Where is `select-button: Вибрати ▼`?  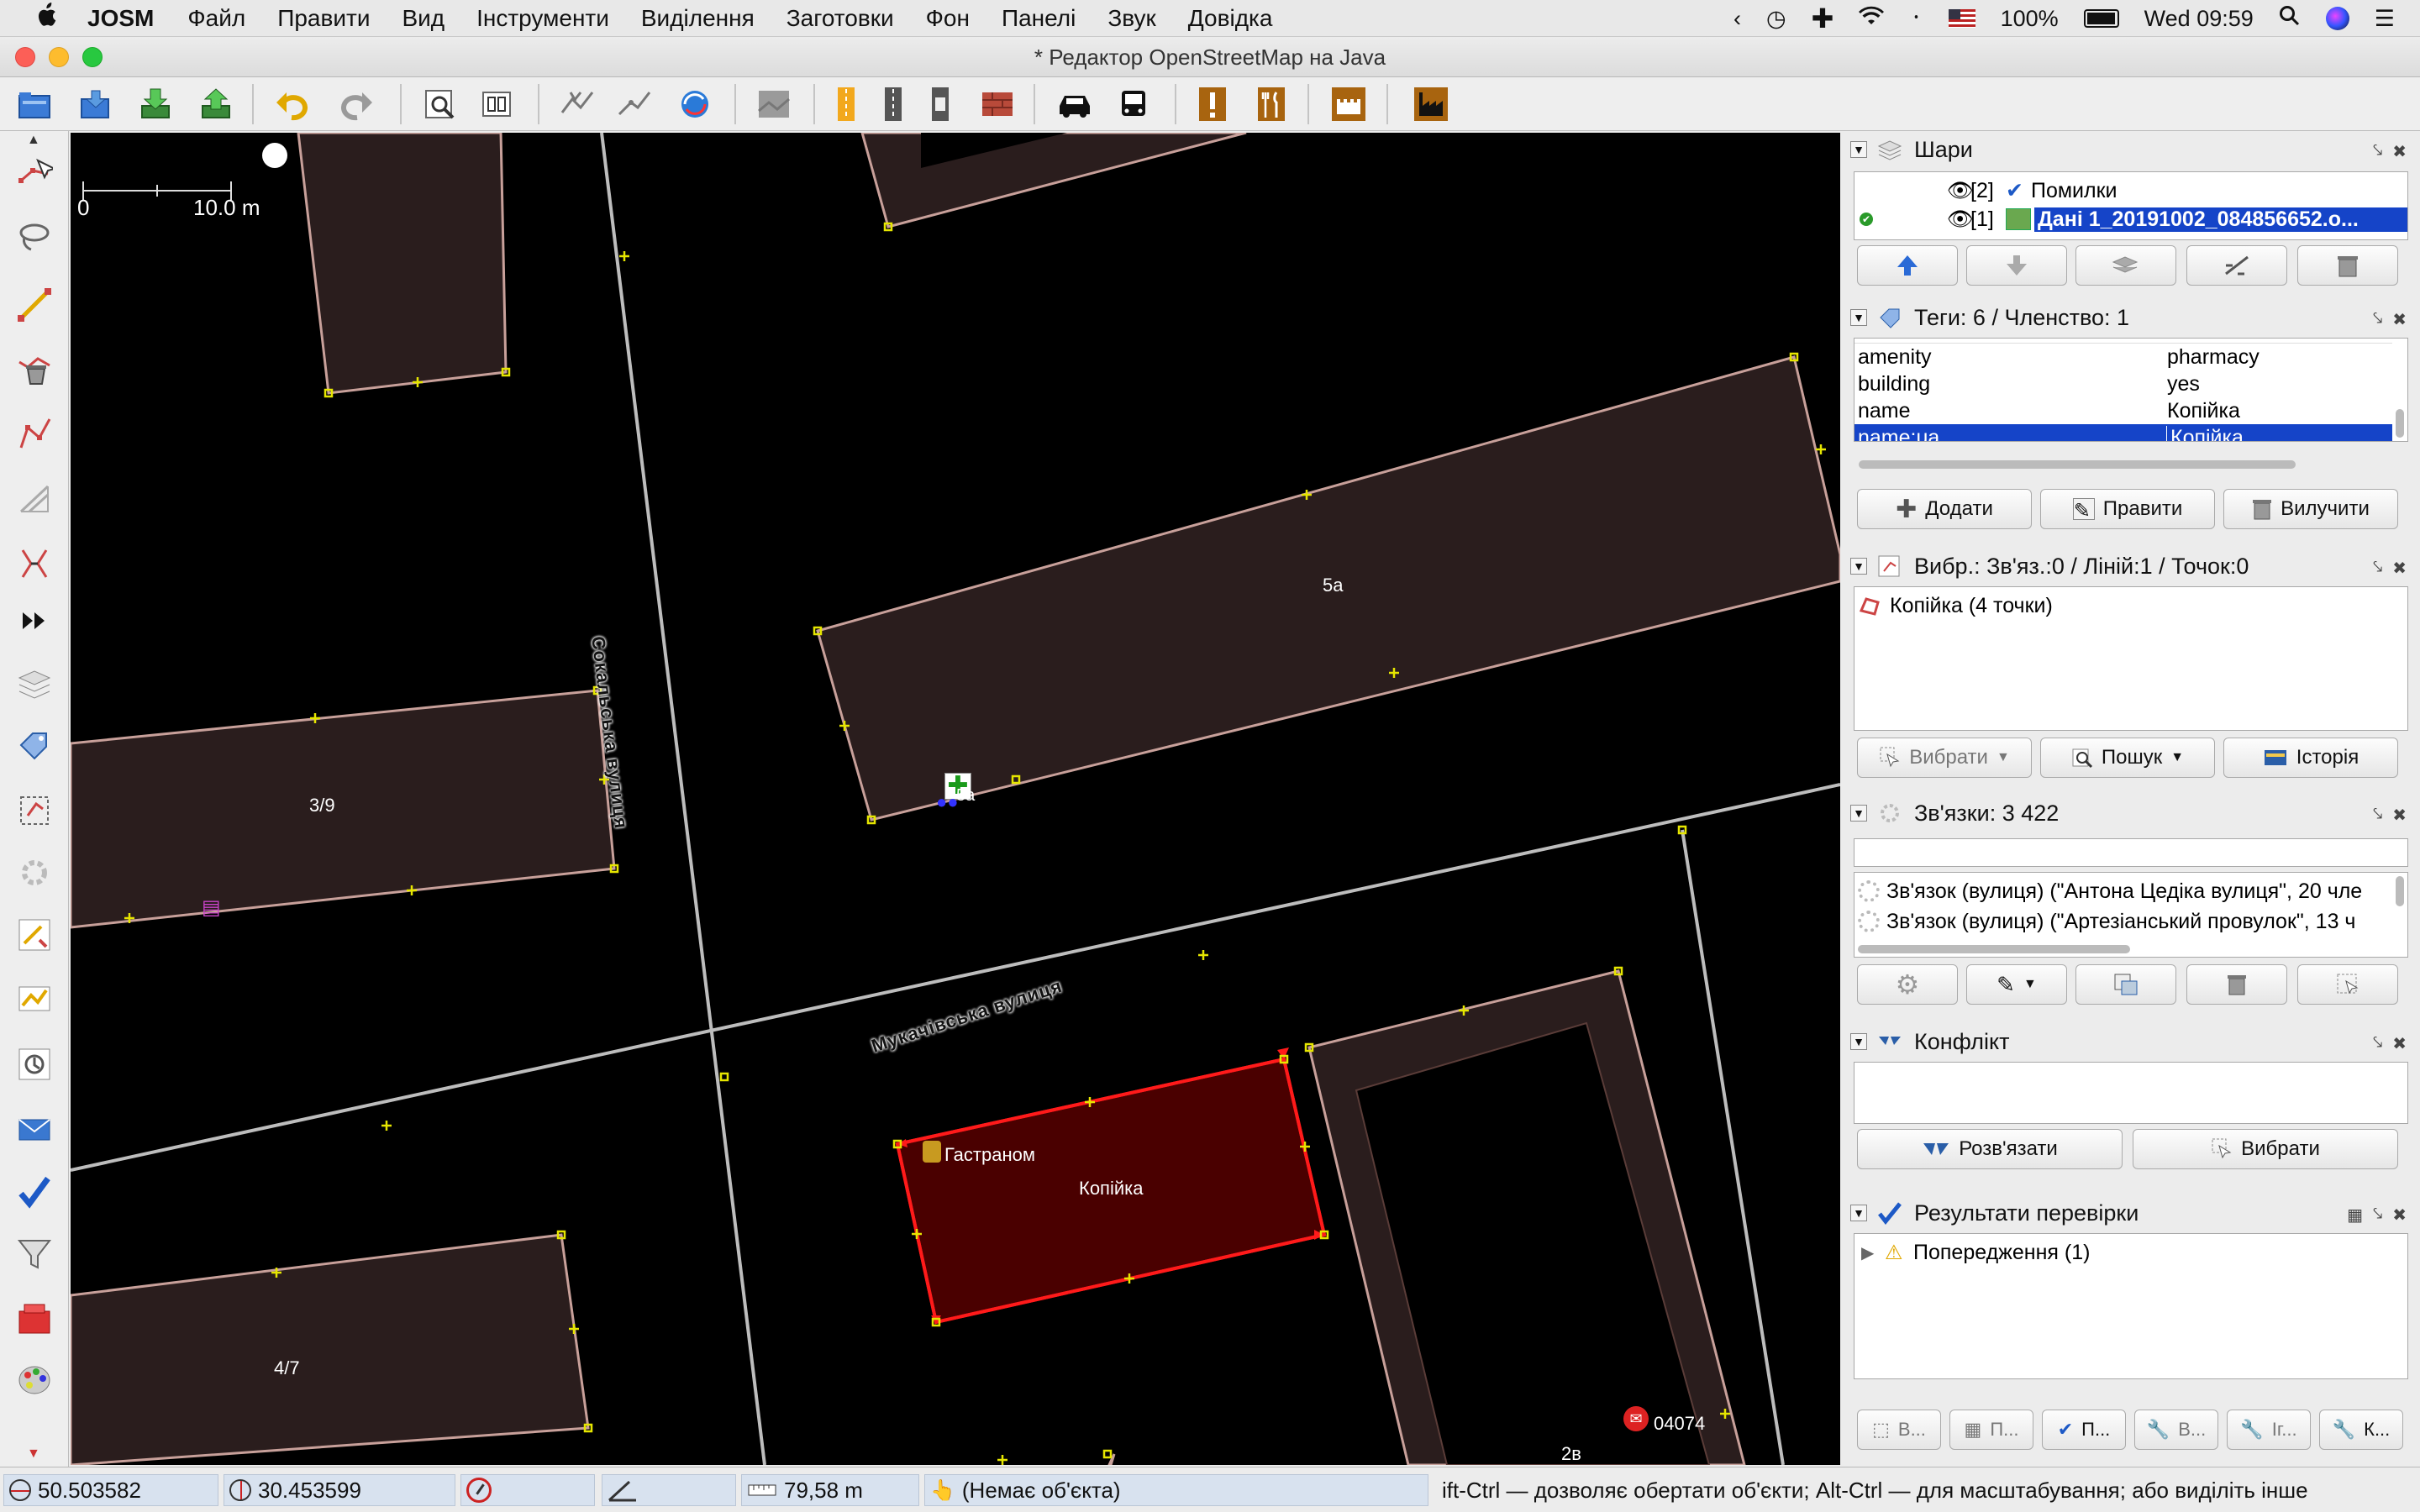
select-button: Вибрати ▼ is located at coordinates (1944, 758).